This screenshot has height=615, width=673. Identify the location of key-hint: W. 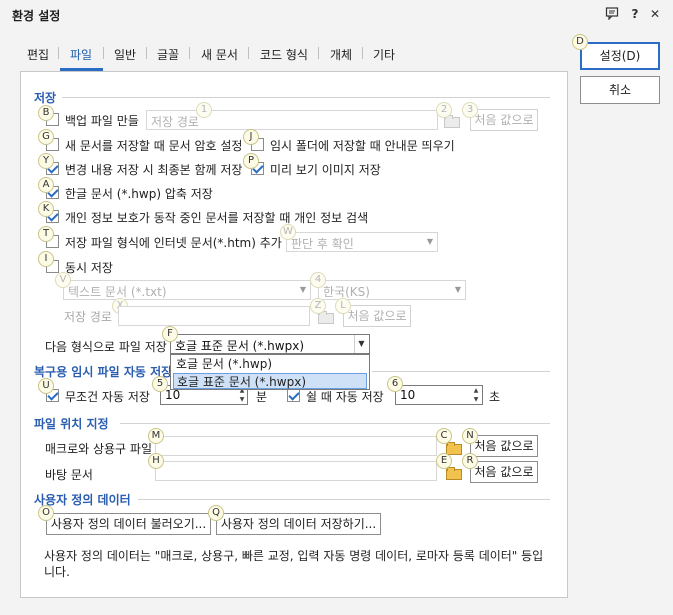
(288, 232).